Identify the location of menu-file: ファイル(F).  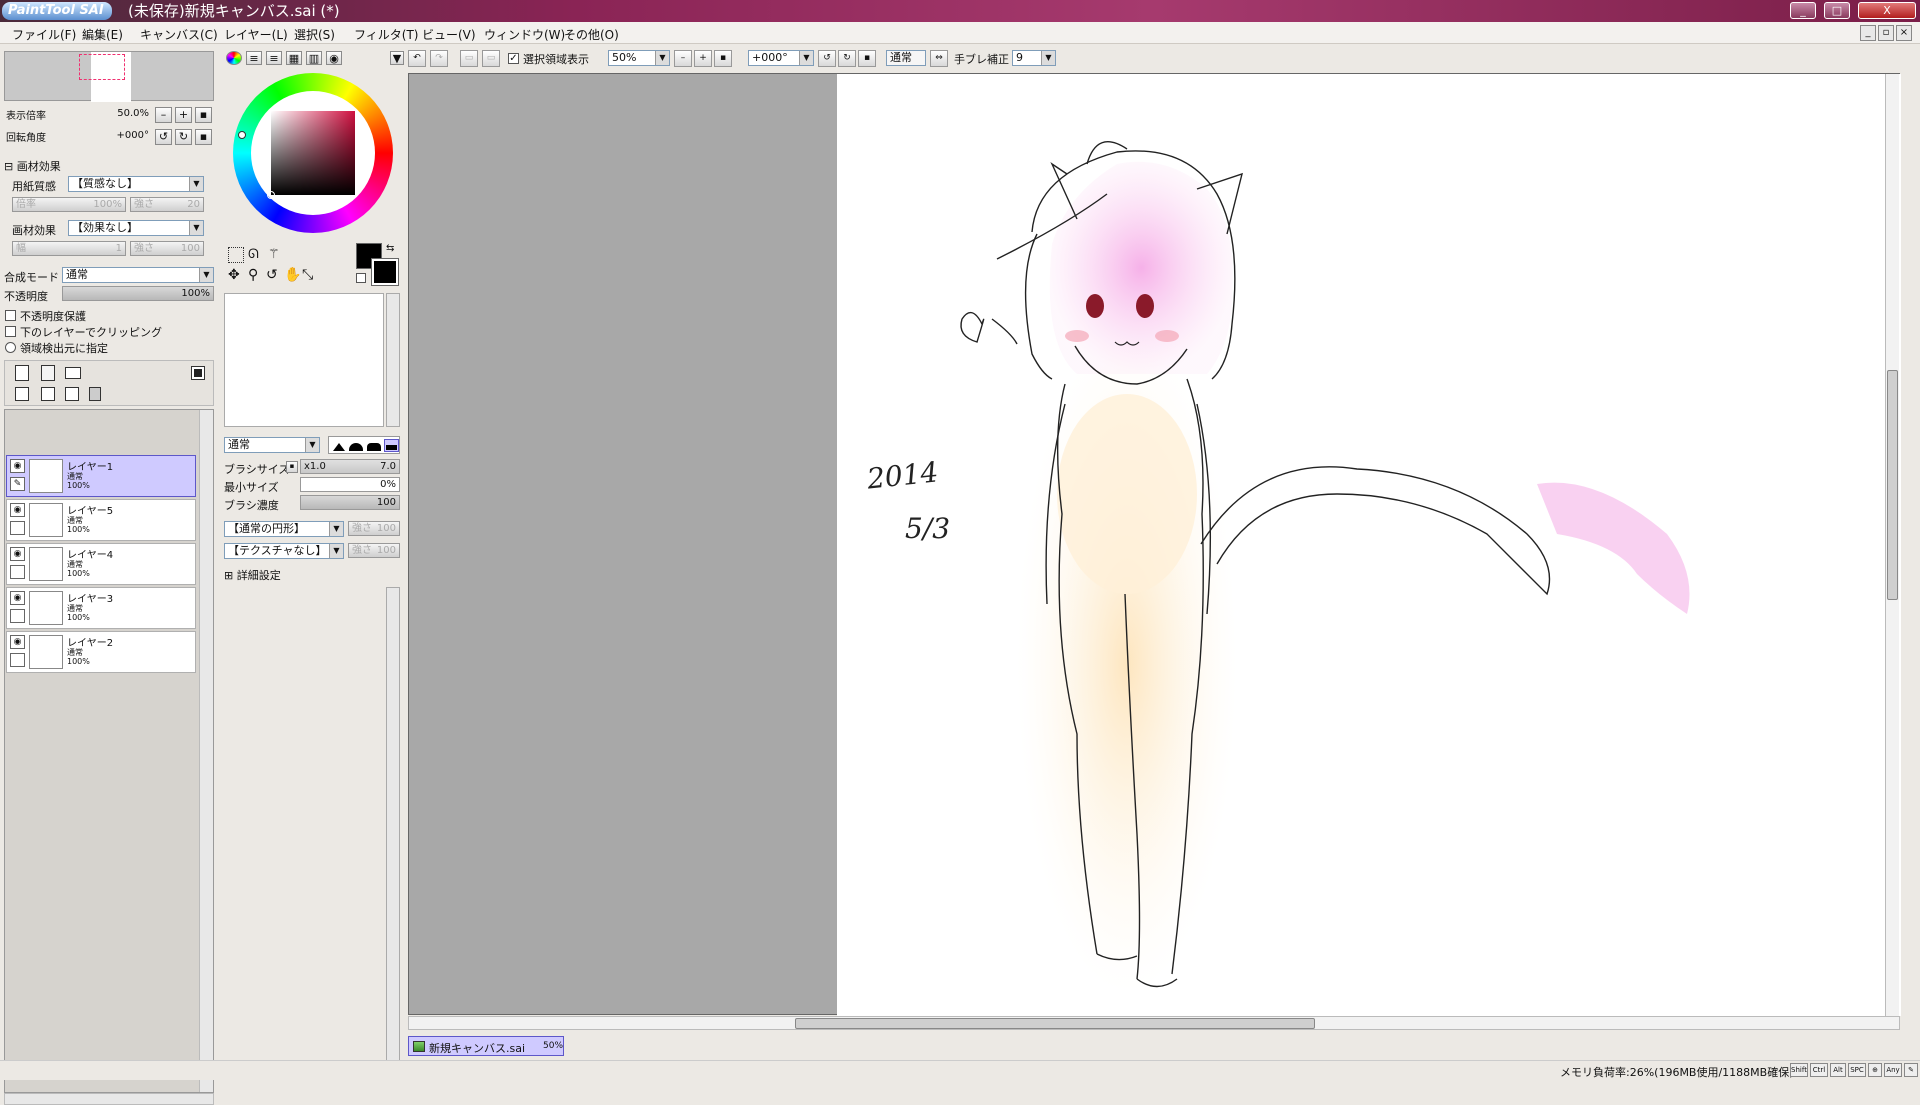
(44, 34).